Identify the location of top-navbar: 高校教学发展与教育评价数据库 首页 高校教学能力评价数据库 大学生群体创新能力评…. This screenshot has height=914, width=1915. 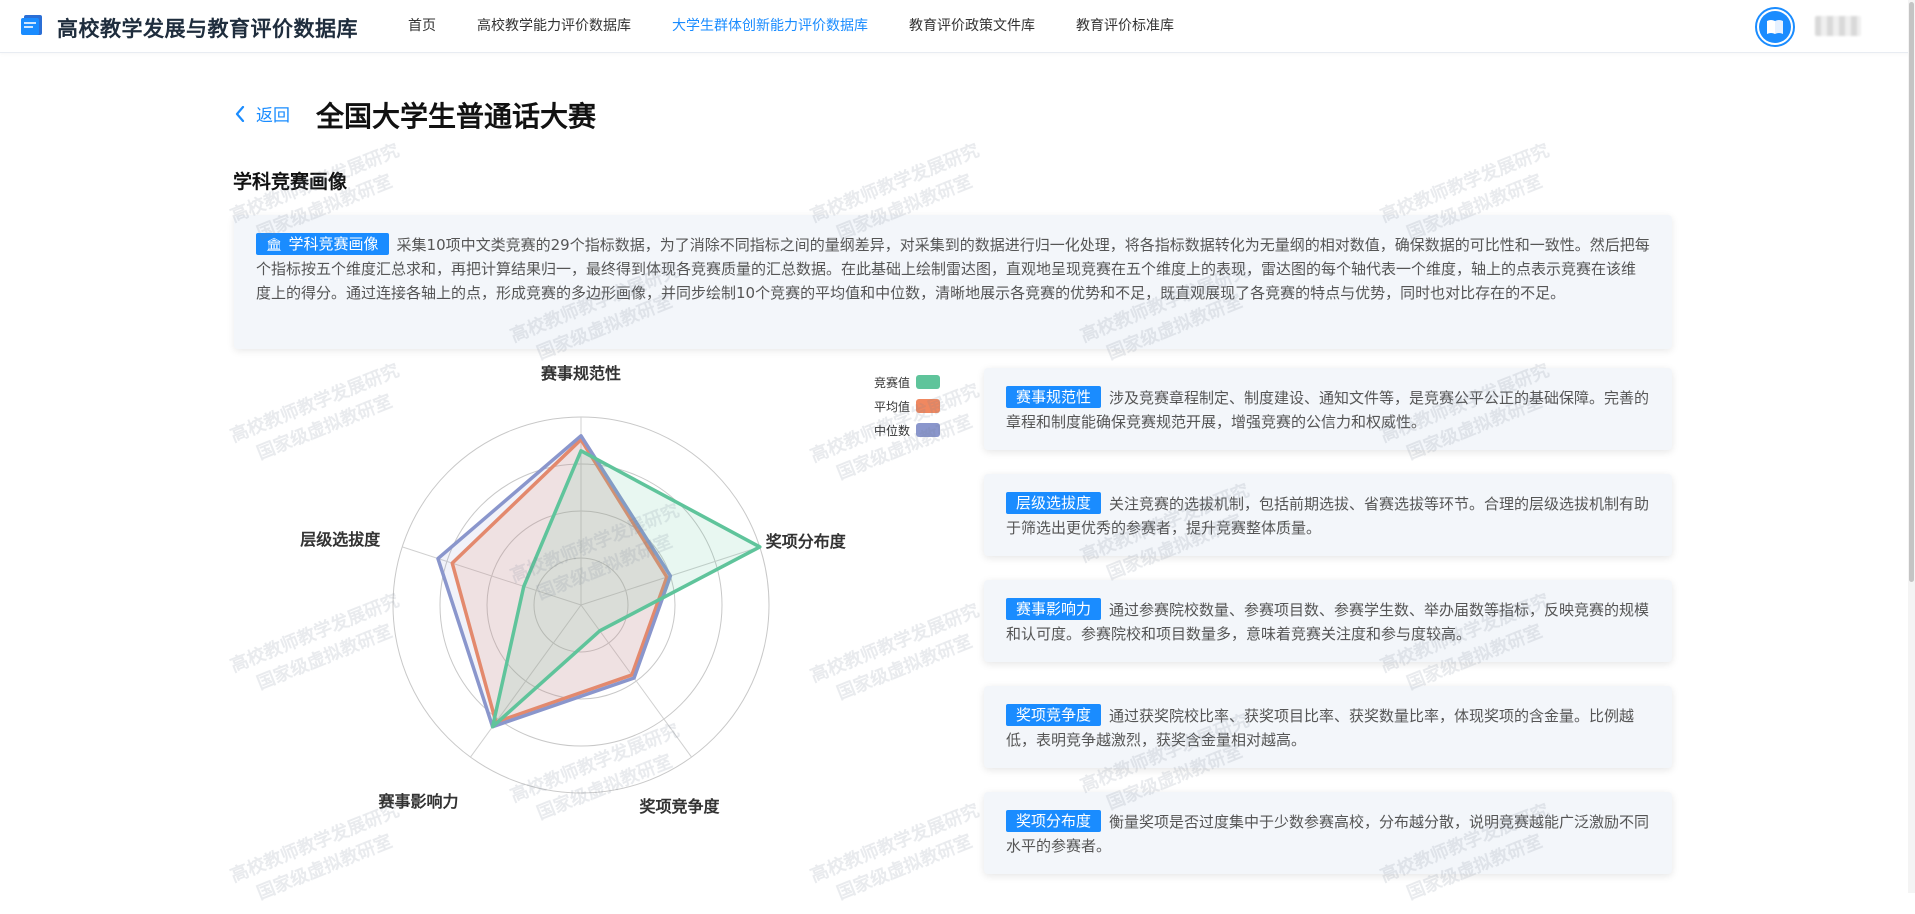
(957, 26).